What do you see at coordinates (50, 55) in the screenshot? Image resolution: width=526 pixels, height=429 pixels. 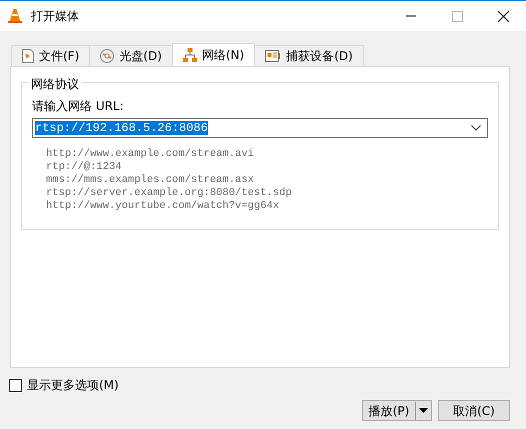 I see `tab: 文件(F)` at bounding box center [50, 55].